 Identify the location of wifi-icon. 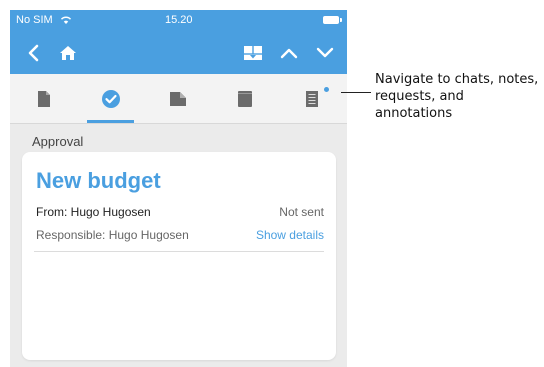
(66, 20).